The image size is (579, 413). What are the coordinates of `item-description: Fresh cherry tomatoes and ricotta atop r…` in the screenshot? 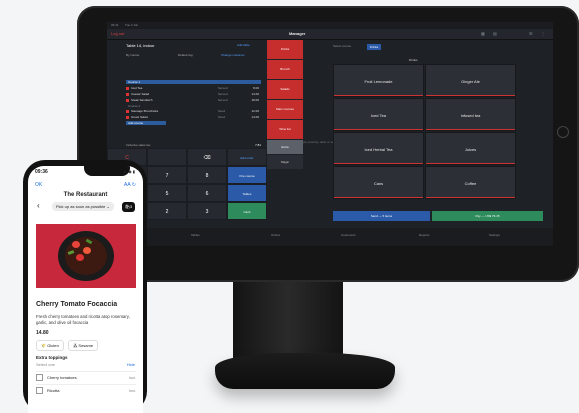 It's located at (83, 319).